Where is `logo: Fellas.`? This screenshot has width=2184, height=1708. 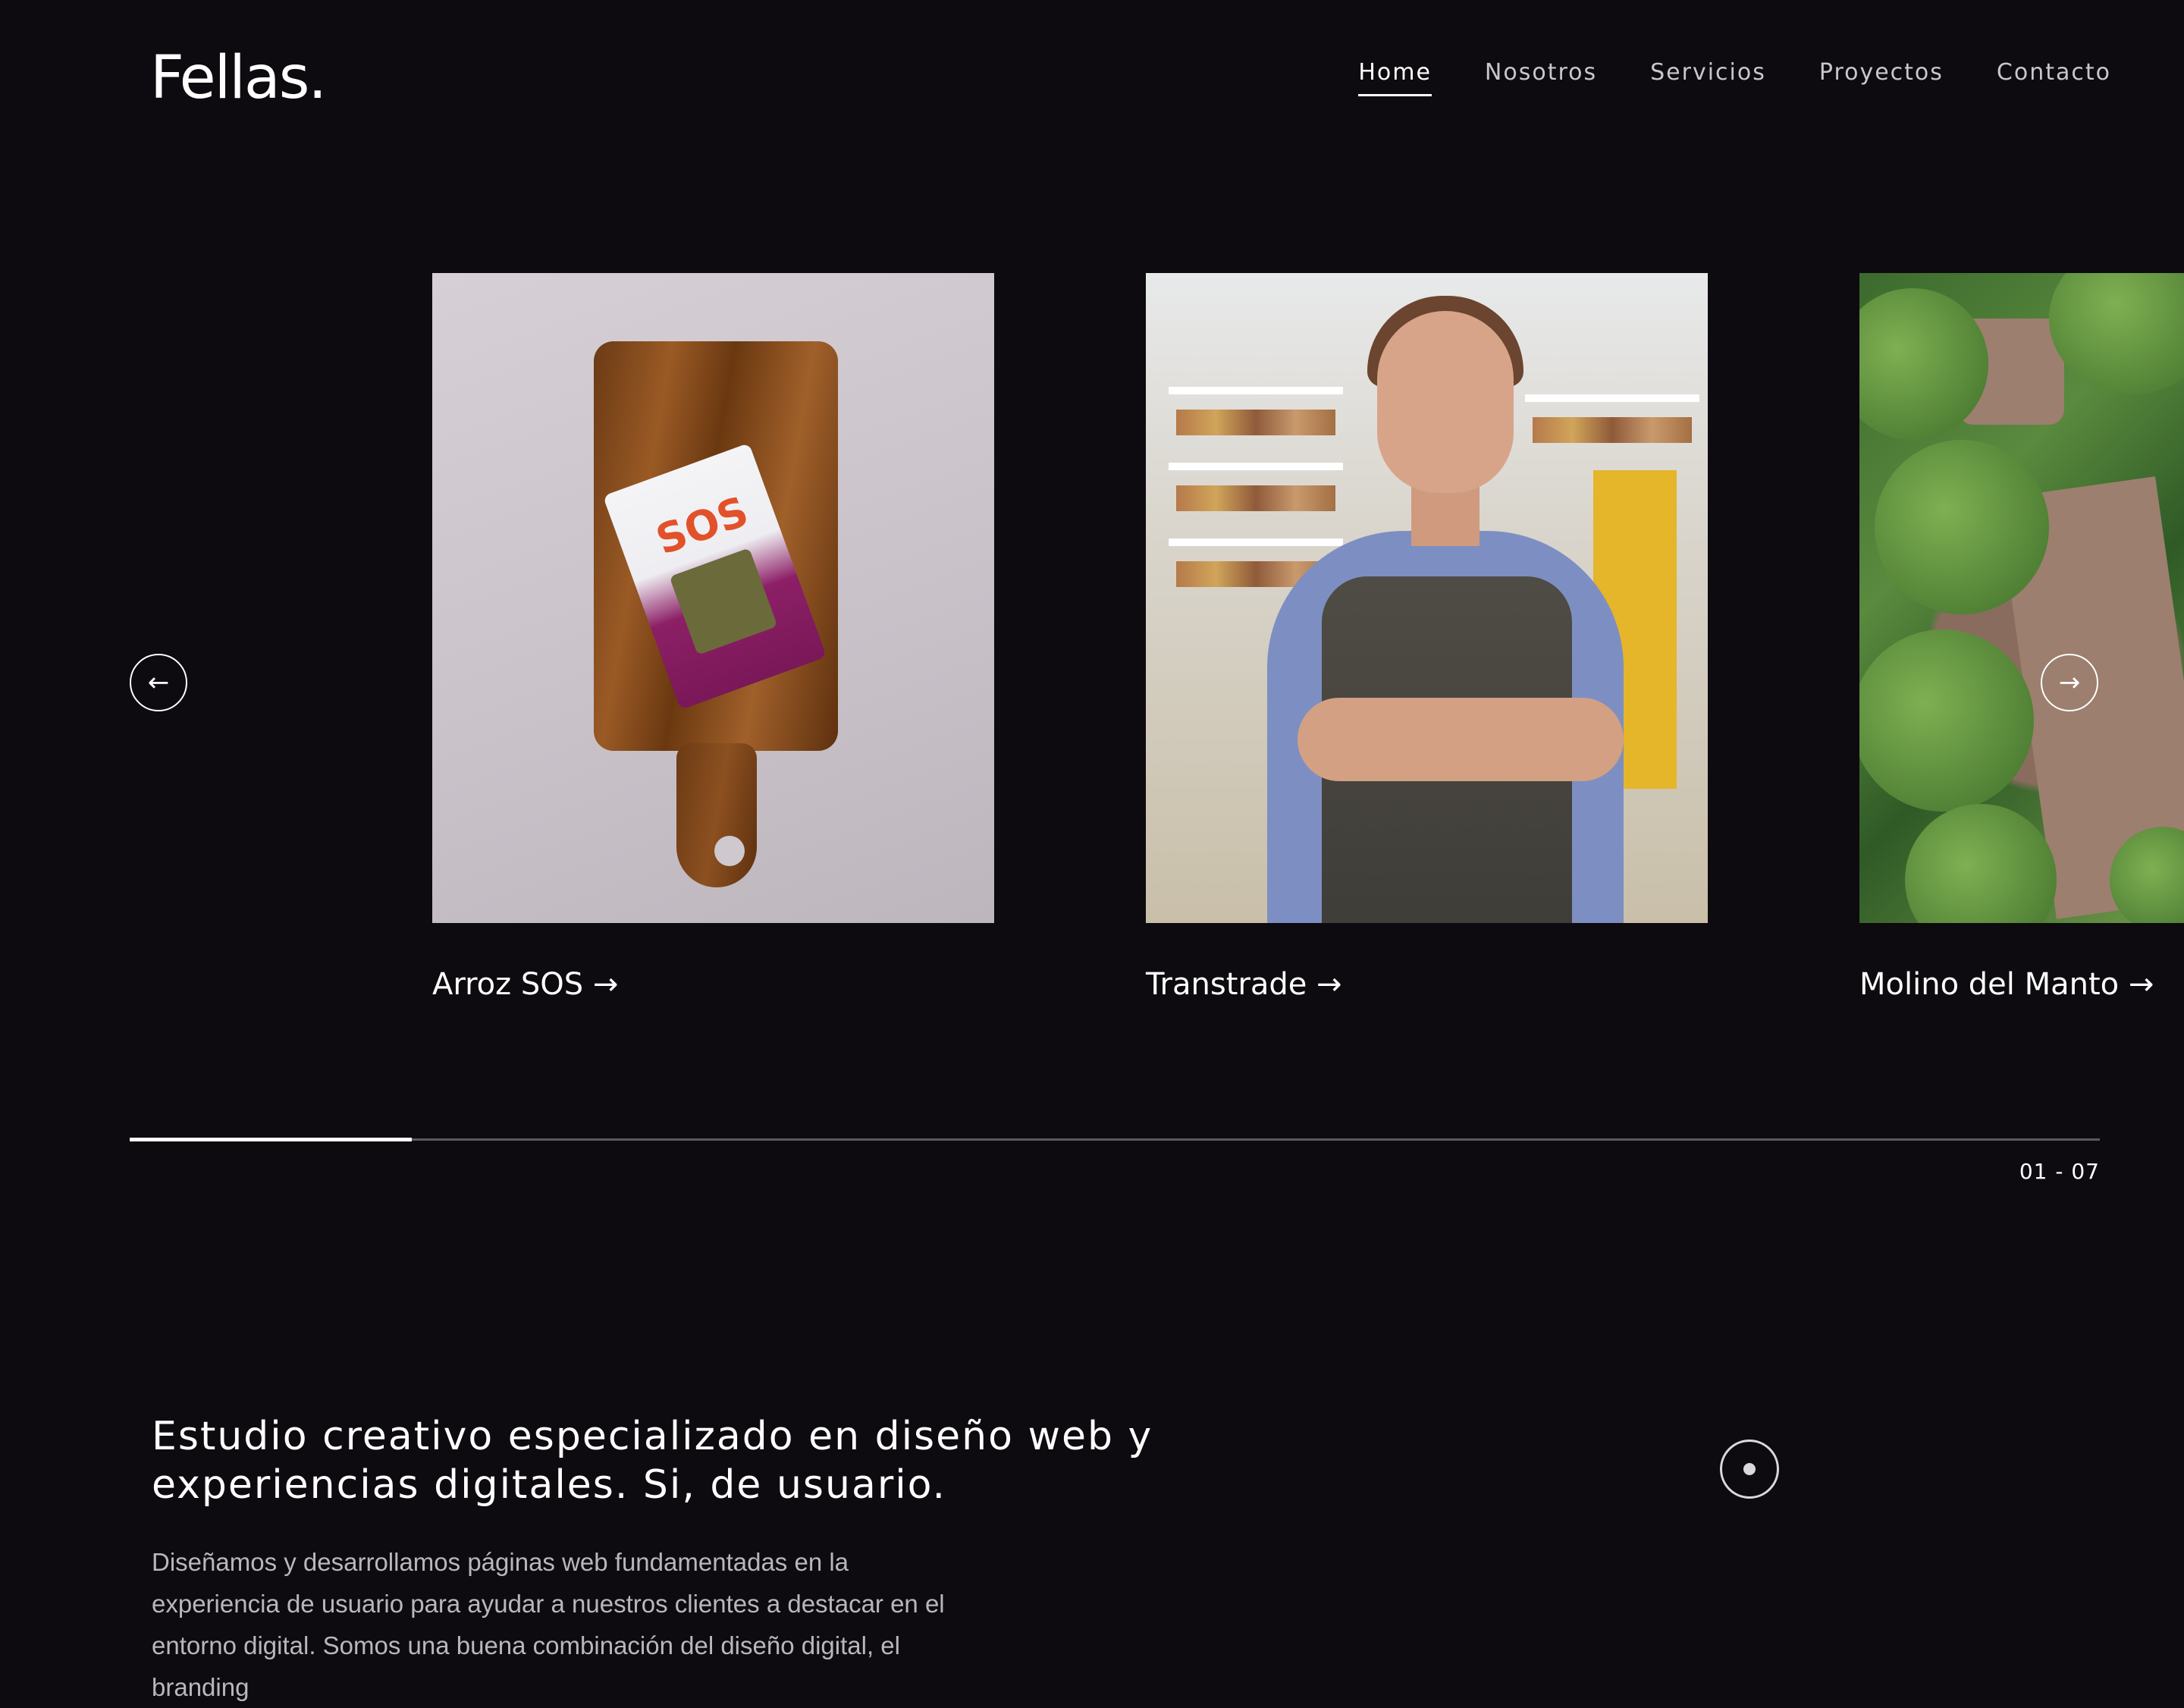
logo: Fellas. is located at coordinates (238, 78).